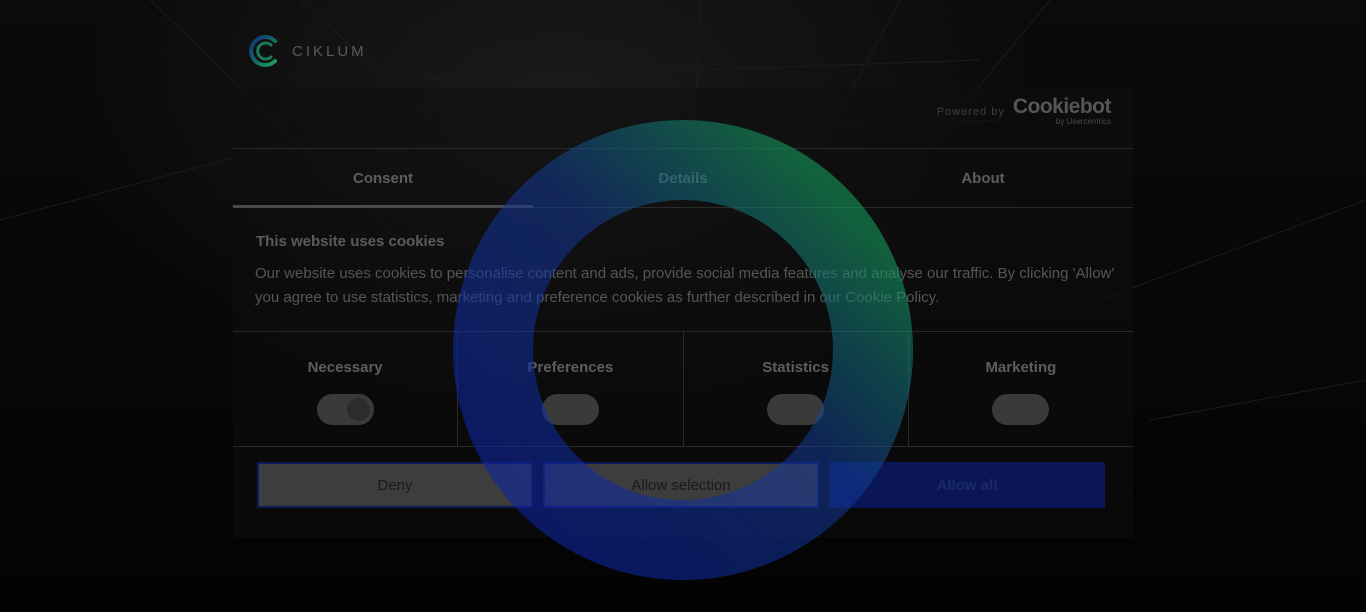 The image size is (1366, 612). Describe the element at coordinates (1021, 409) in the screenshot. I see `marketing-switch` at that location.